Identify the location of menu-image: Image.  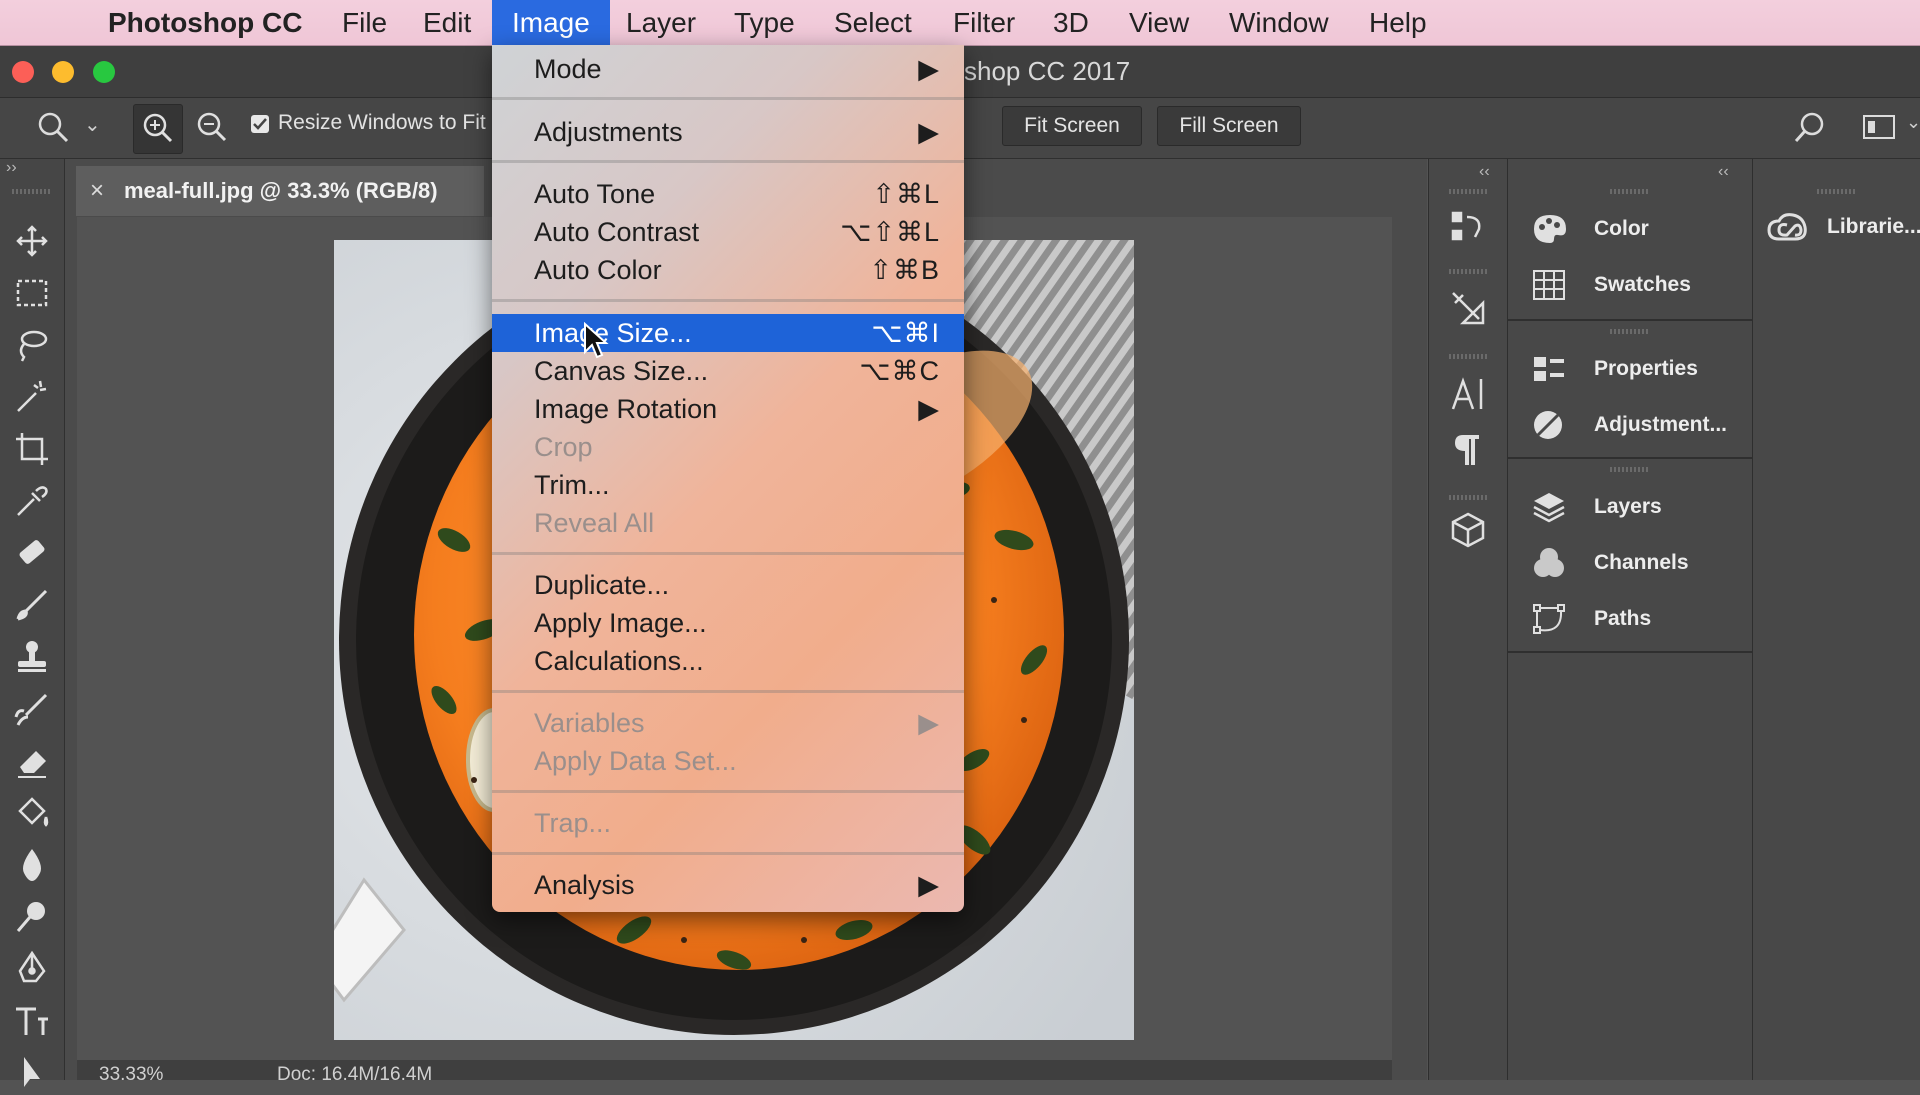
(551, 22).